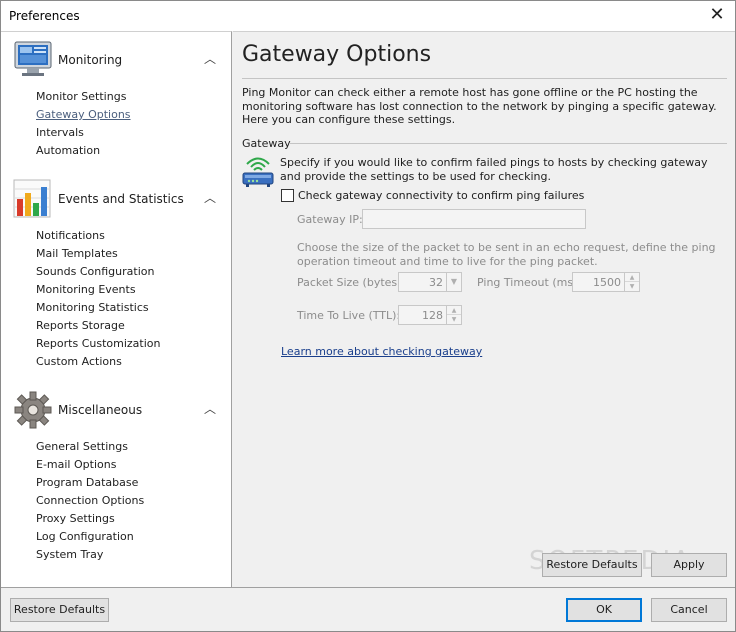 This screenshot has width=736, height=632. I want to click on ping-timeout-field: 1500 ▲ ▼, so click(606, 282).